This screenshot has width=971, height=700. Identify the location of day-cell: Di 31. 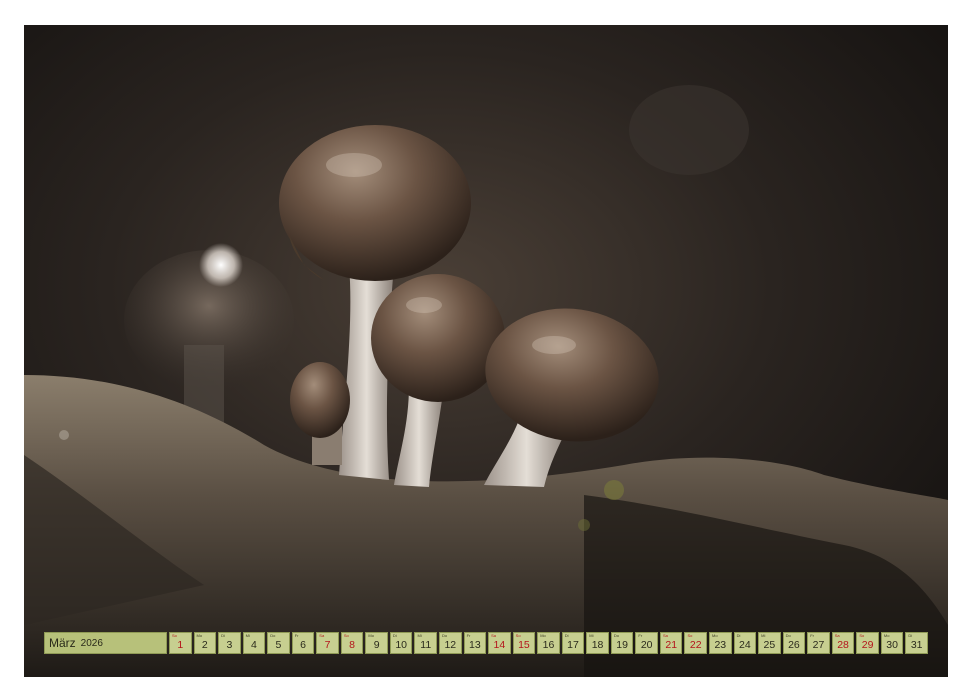
(916, 643).